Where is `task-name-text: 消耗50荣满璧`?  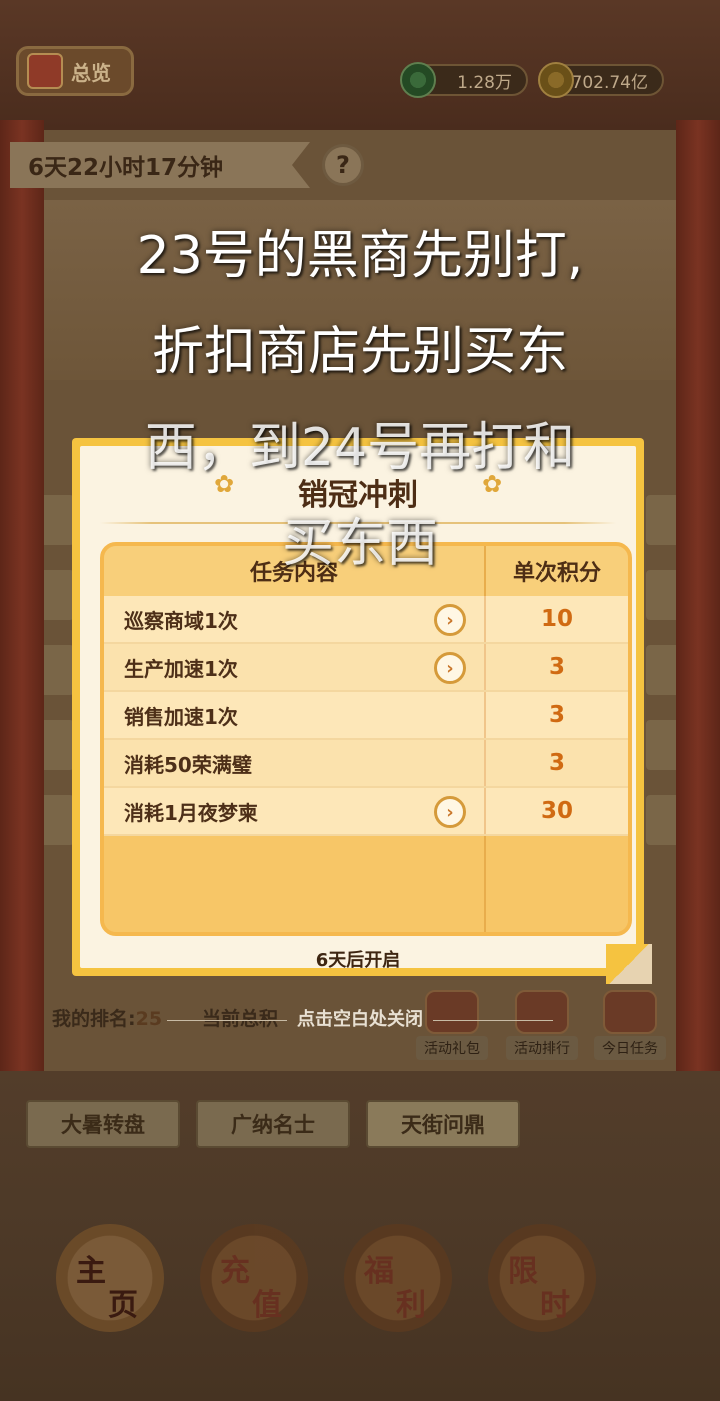
task-name-text: 消耗50荣满璧 is located at coordinates (188, 764).